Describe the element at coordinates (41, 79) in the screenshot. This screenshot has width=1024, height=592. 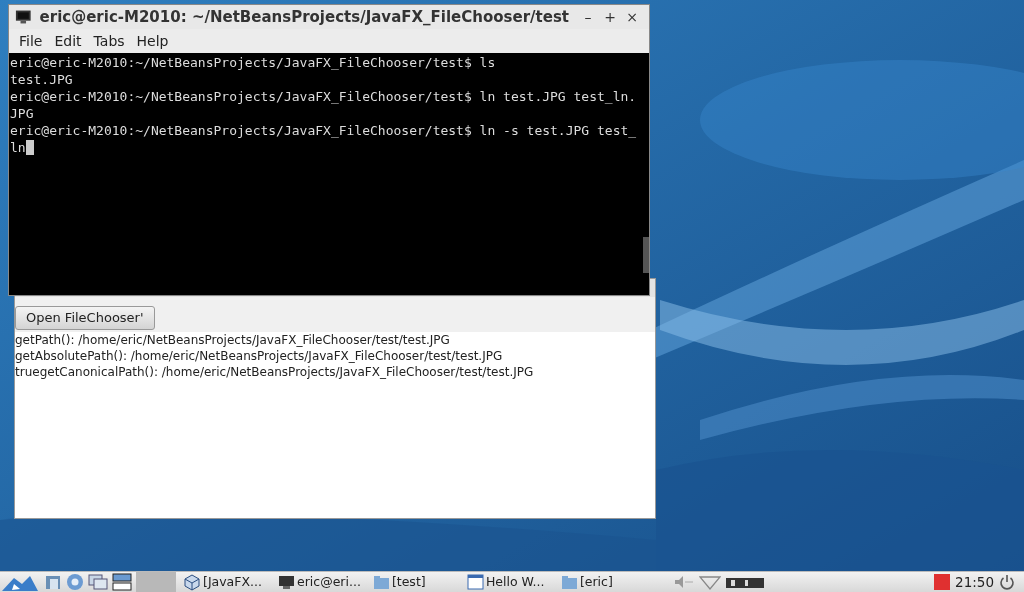
I see `terminal-line: test.JPG` at that location.